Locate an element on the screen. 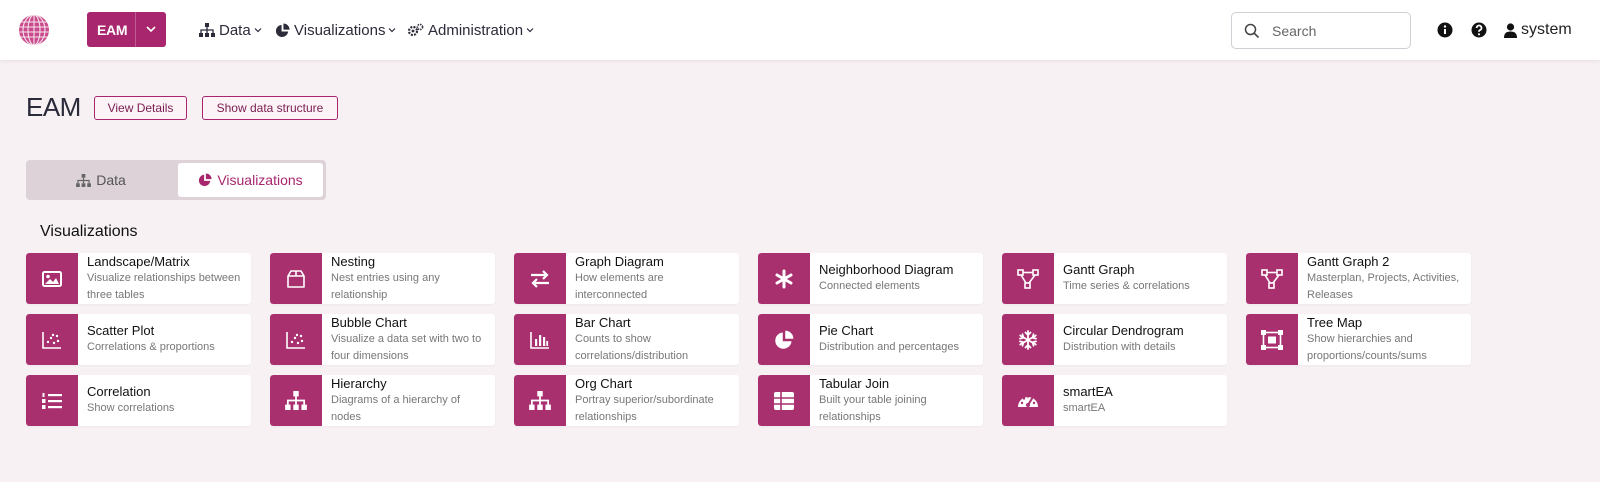  search-box is located at coordinates (1321, 30).